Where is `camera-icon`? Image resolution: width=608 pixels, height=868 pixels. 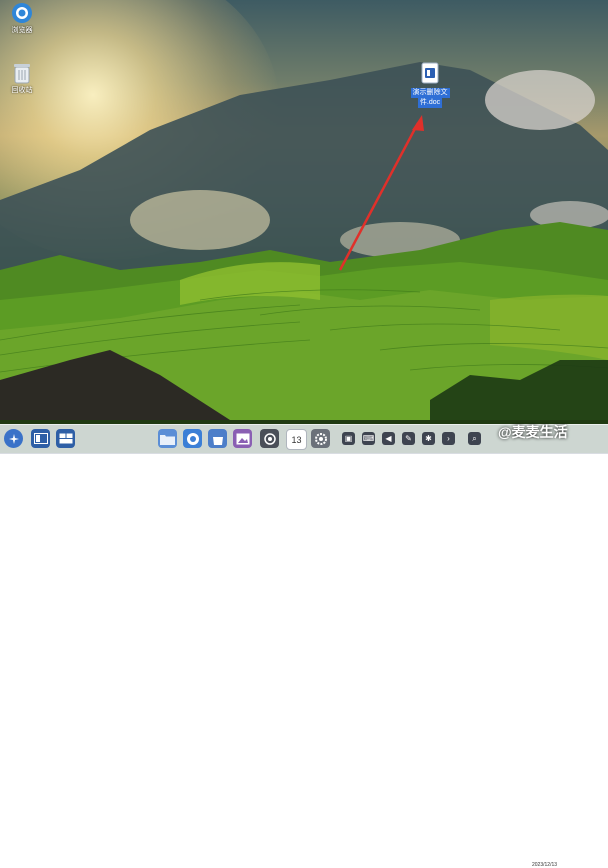 camera-icon is located at coordinates (269, 438).